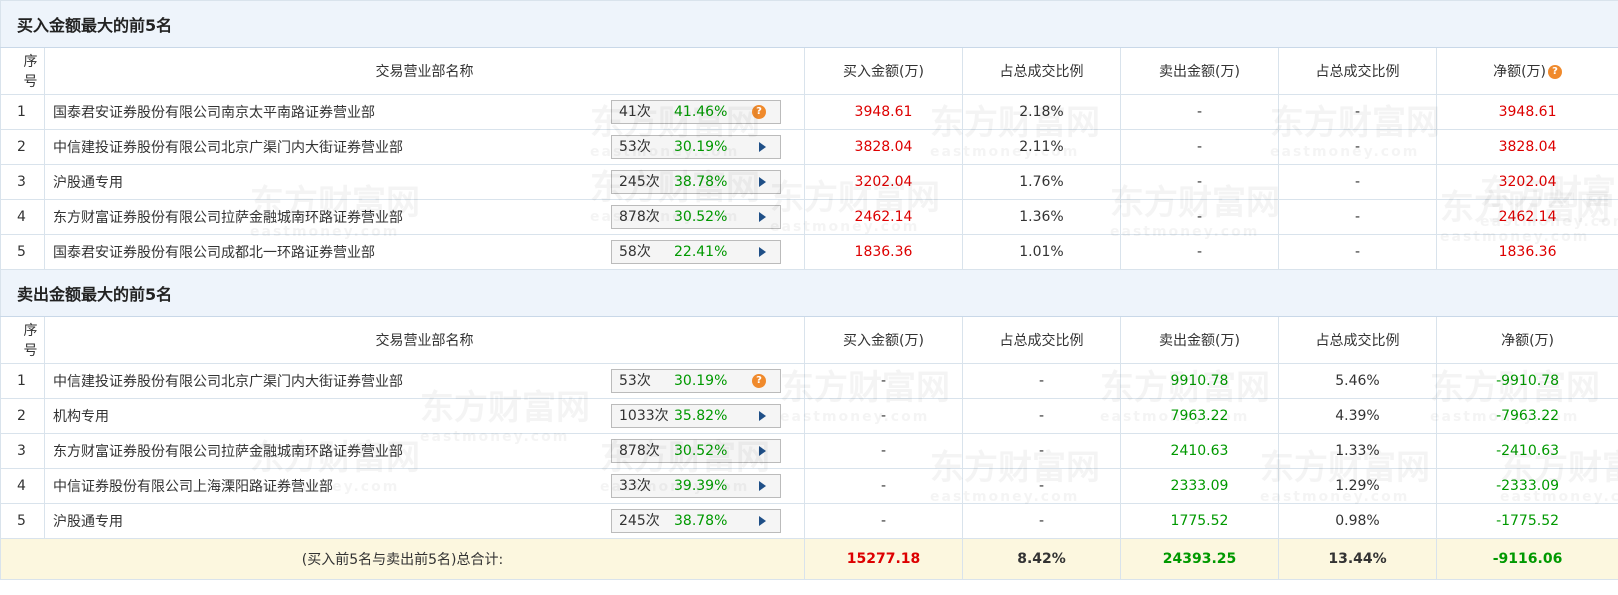 The image size is (1618, 595). I want to click on seat-name-cell: 沪股通专用 245次 38.78%, so click(424, 521).